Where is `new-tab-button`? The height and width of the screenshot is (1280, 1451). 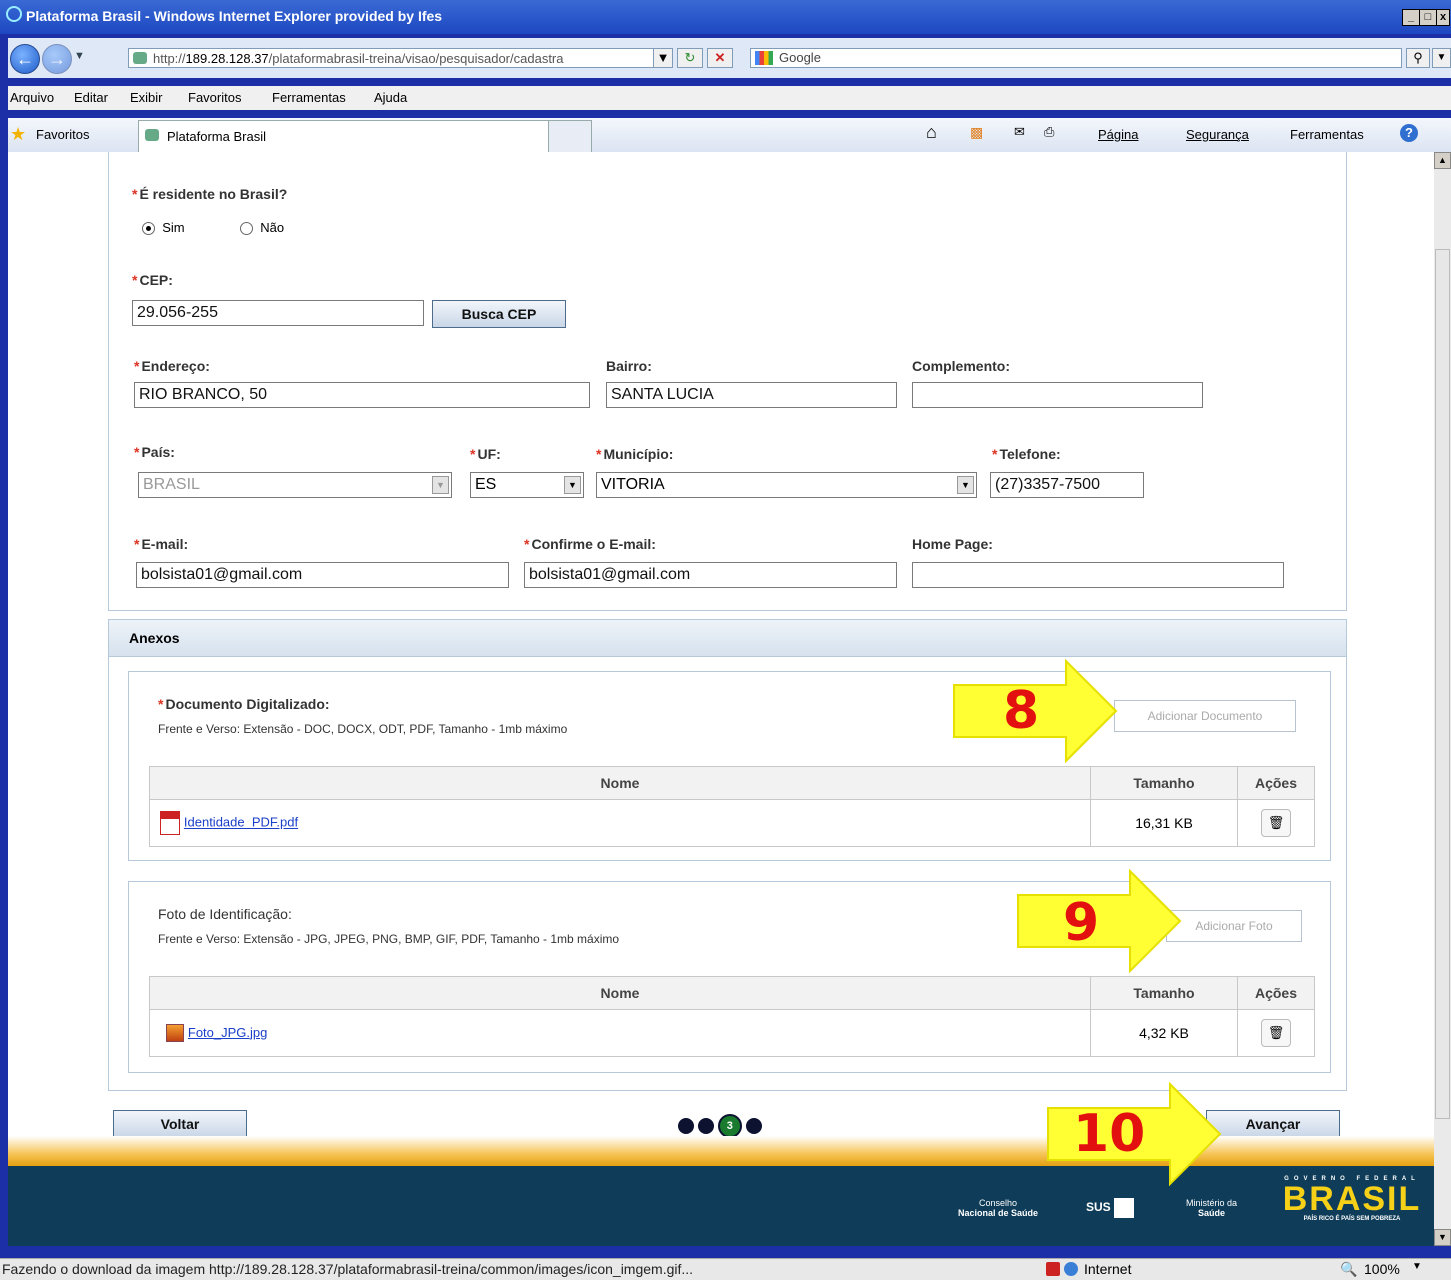
new-tab-button is located at coordinates (570, 136).